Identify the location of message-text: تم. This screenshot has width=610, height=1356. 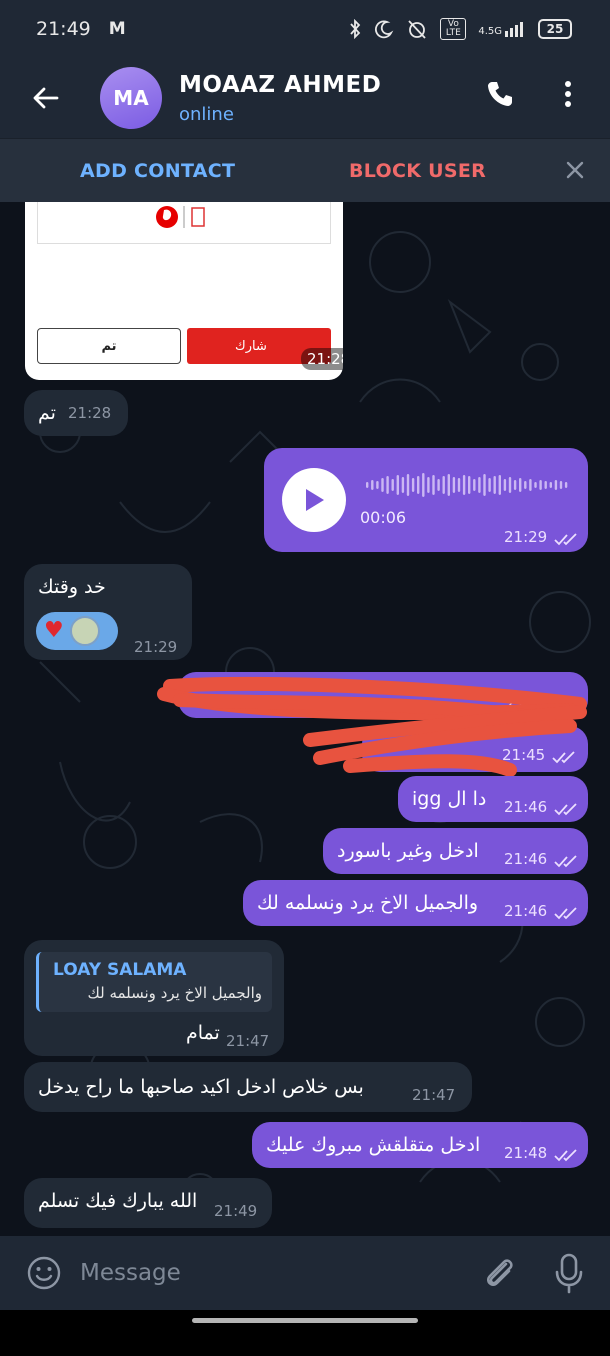
(47, 413).